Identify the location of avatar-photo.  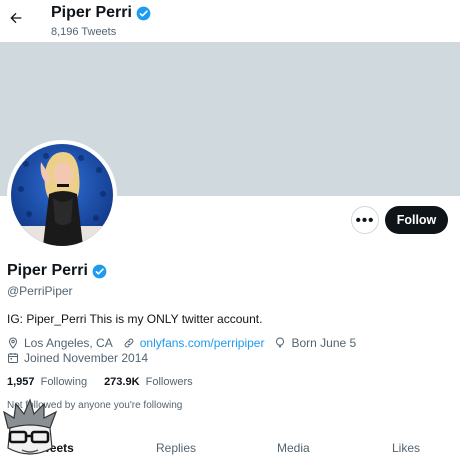
(62, 195).